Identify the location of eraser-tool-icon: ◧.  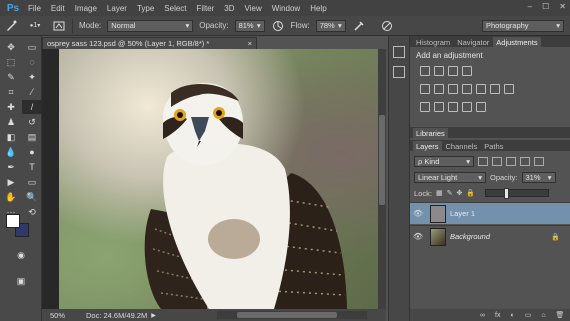
(11, 137).